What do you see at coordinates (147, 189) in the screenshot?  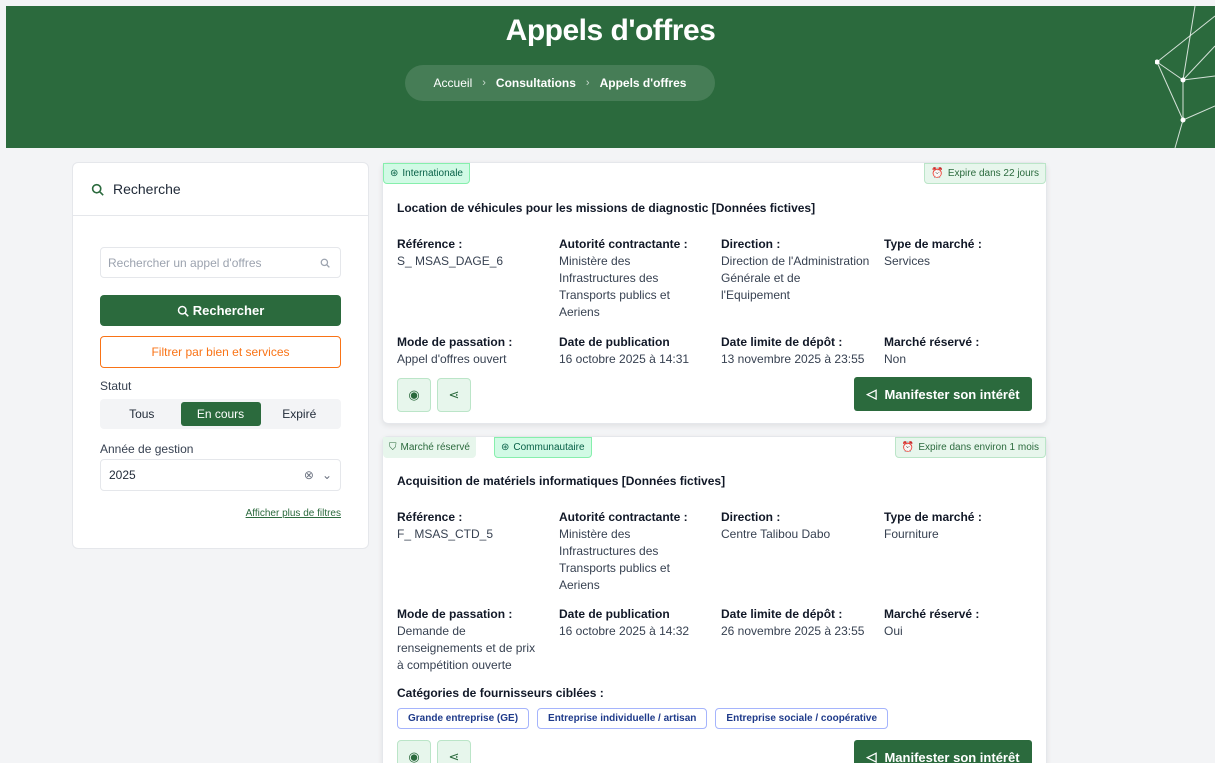 I see `search-panel-title: Recherche` at bounding box center [147, 189].